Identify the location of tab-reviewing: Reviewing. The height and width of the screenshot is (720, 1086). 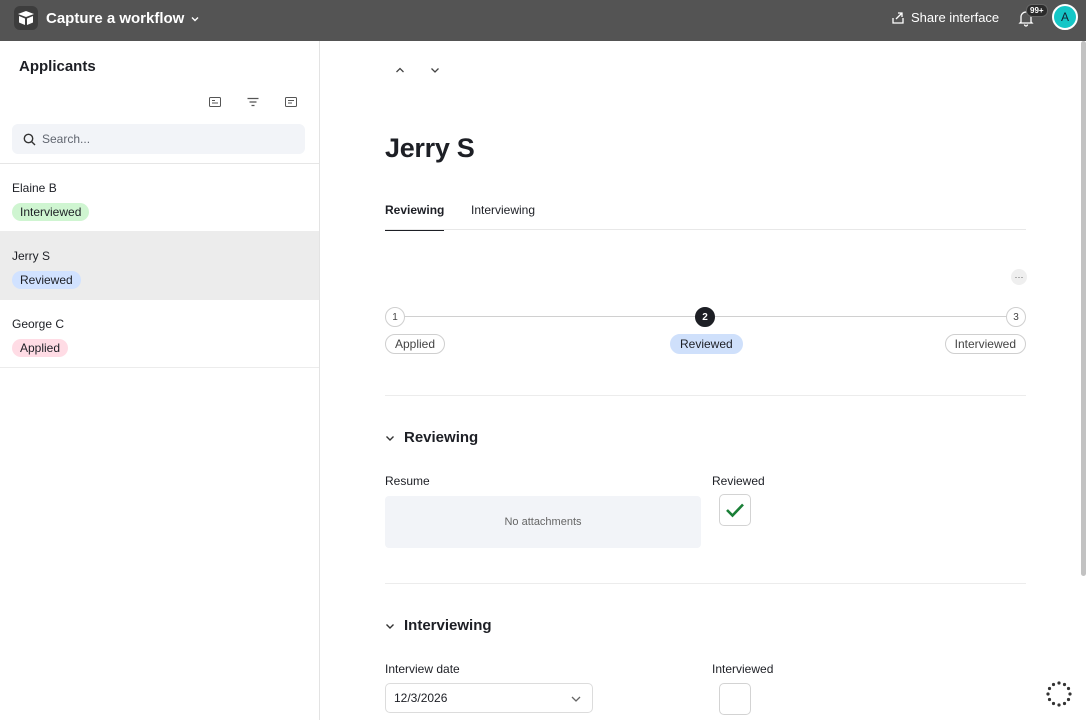
(415, 217).